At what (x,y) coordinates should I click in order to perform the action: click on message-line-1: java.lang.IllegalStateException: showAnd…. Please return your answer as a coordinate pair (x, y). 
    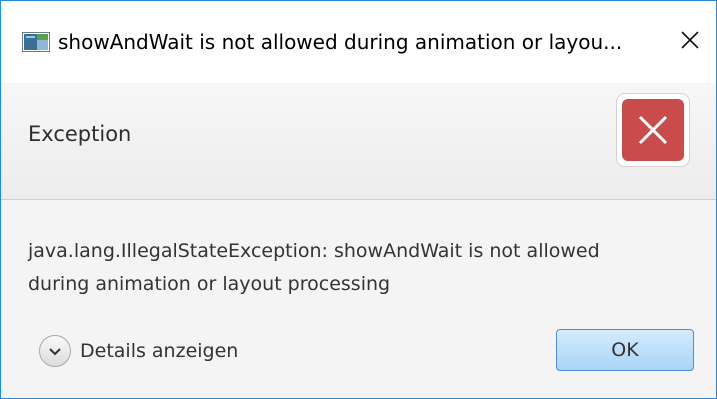
    Looking at the image, I should click on (314, 251).